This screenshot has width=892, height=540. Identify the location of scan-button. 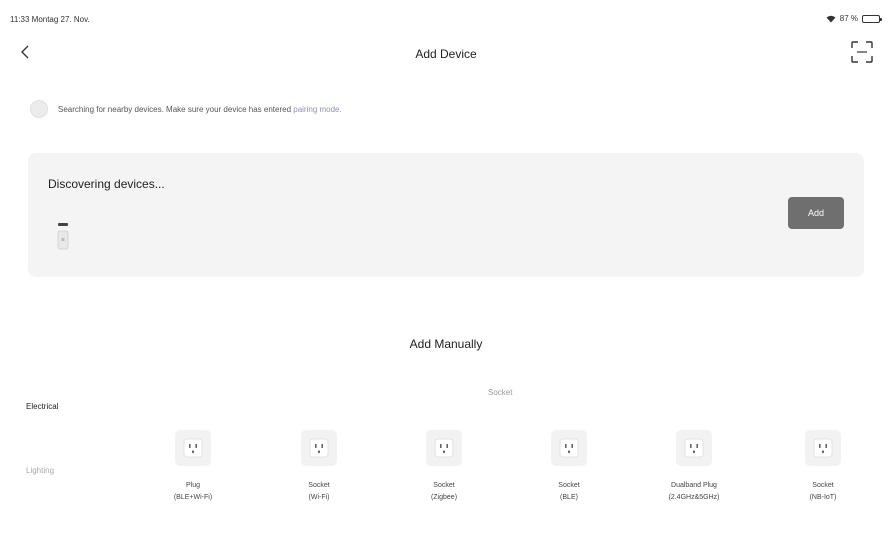
(862, 54).